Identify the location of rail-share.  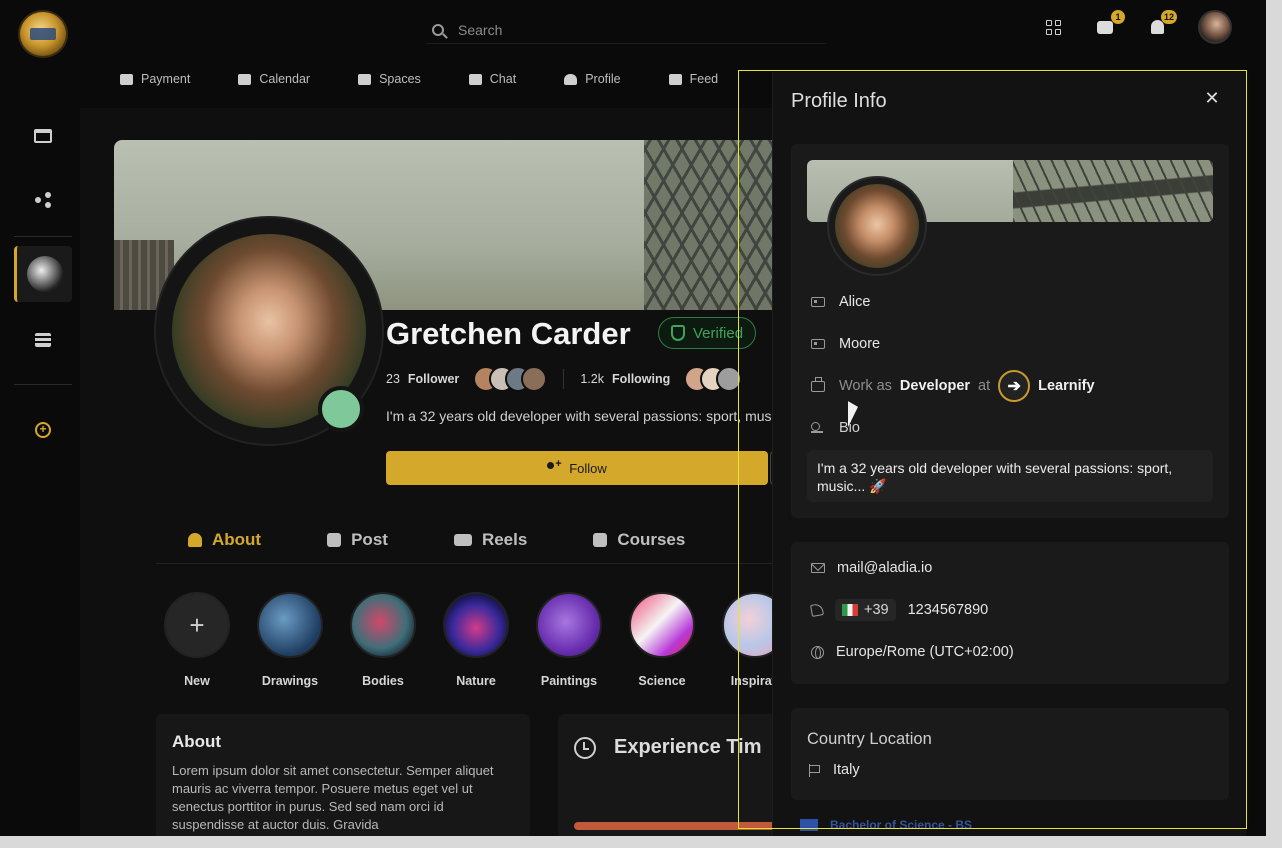
(43, 200).